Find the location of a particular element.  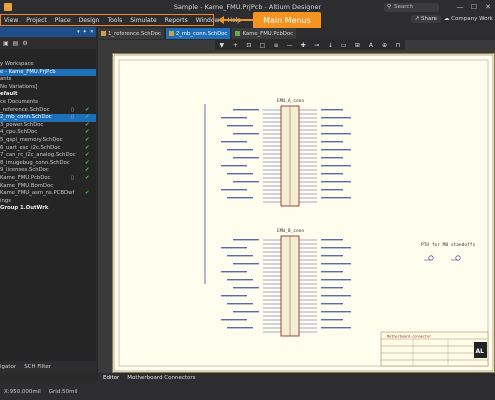

settings-icon: ⚙ is located at coordinates (24, 43).